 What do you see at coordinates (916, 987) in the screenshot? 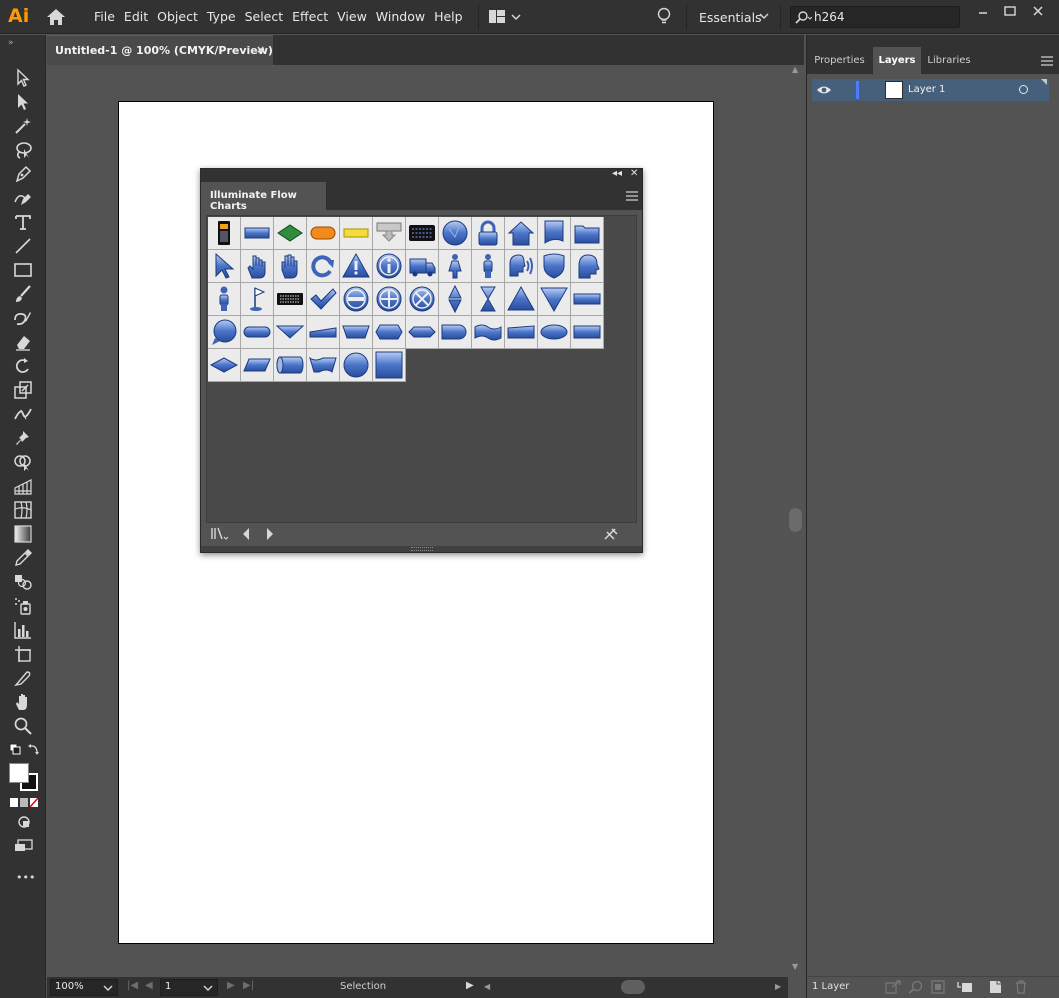
I see `locate-object-icon` at bounding box center [916, 987].